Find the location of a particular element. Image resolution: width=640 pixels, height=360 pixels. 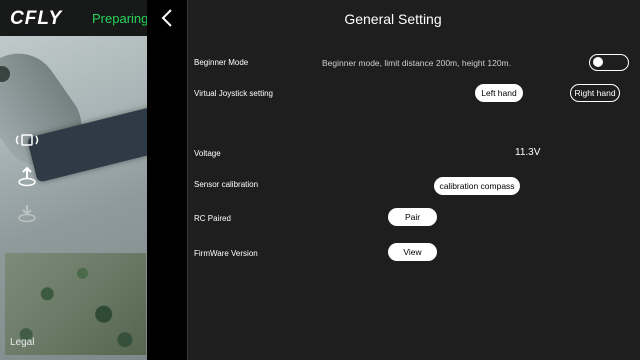

phone-rotate-icon is located at coordinates (27, 141).